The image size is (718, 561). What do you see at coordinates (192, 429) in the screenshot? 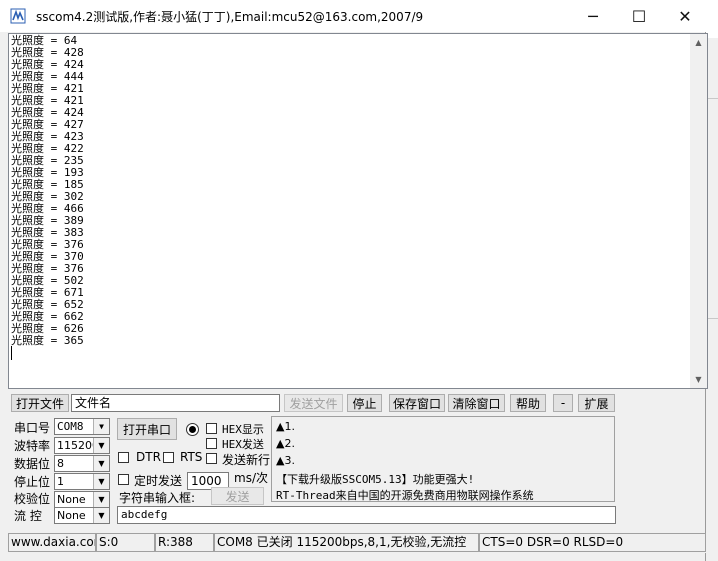
I see `port-status-indicator` at bounding box center [192, 429].